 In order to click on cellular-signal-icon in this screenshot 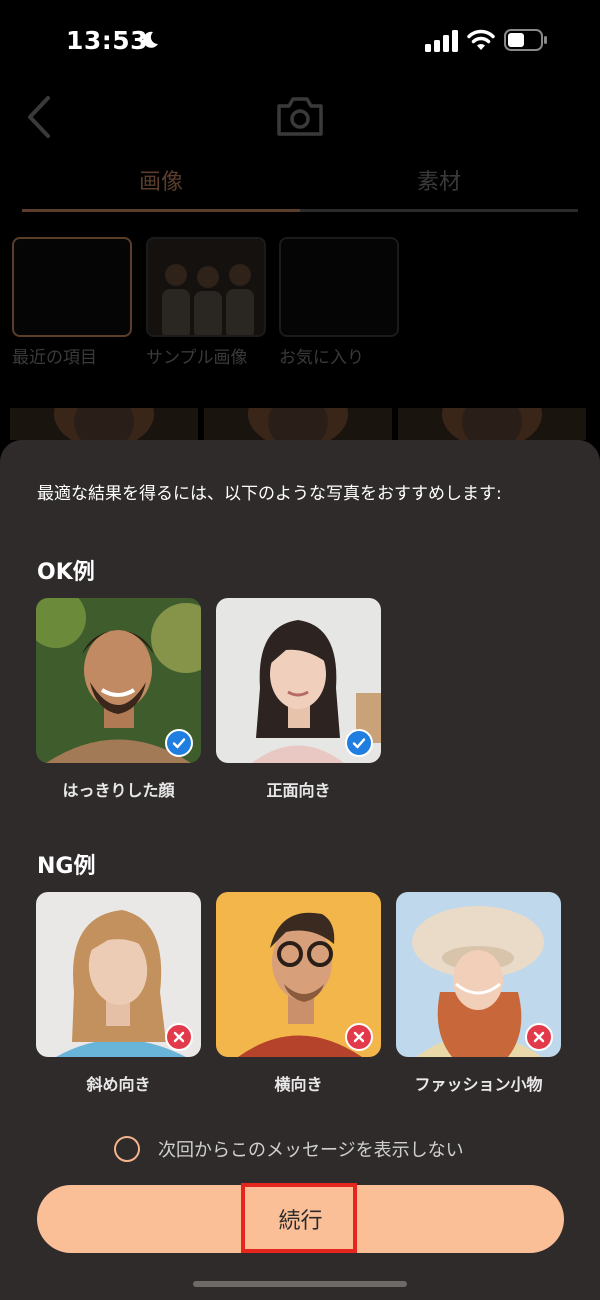, I will do `click(441, 41)`.